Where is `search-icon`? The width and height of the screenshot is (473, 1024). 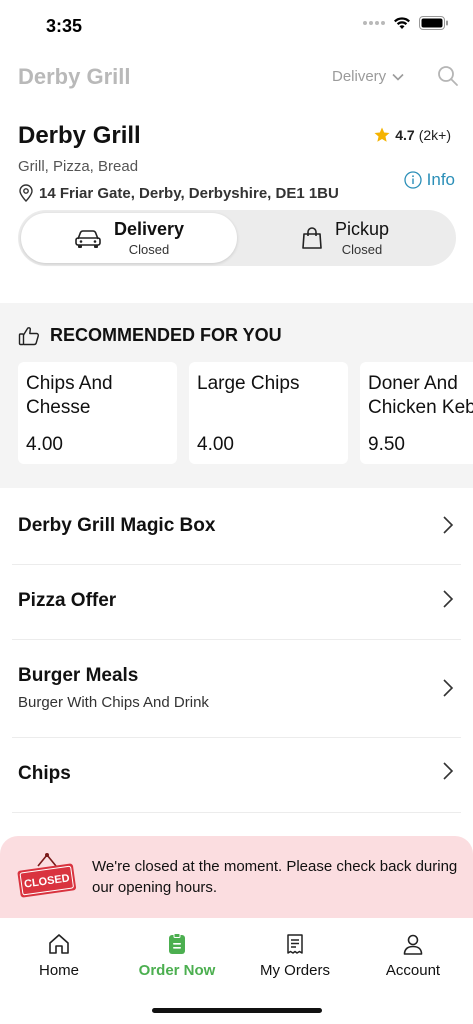 search-icon is located at coordinates (448, 76).